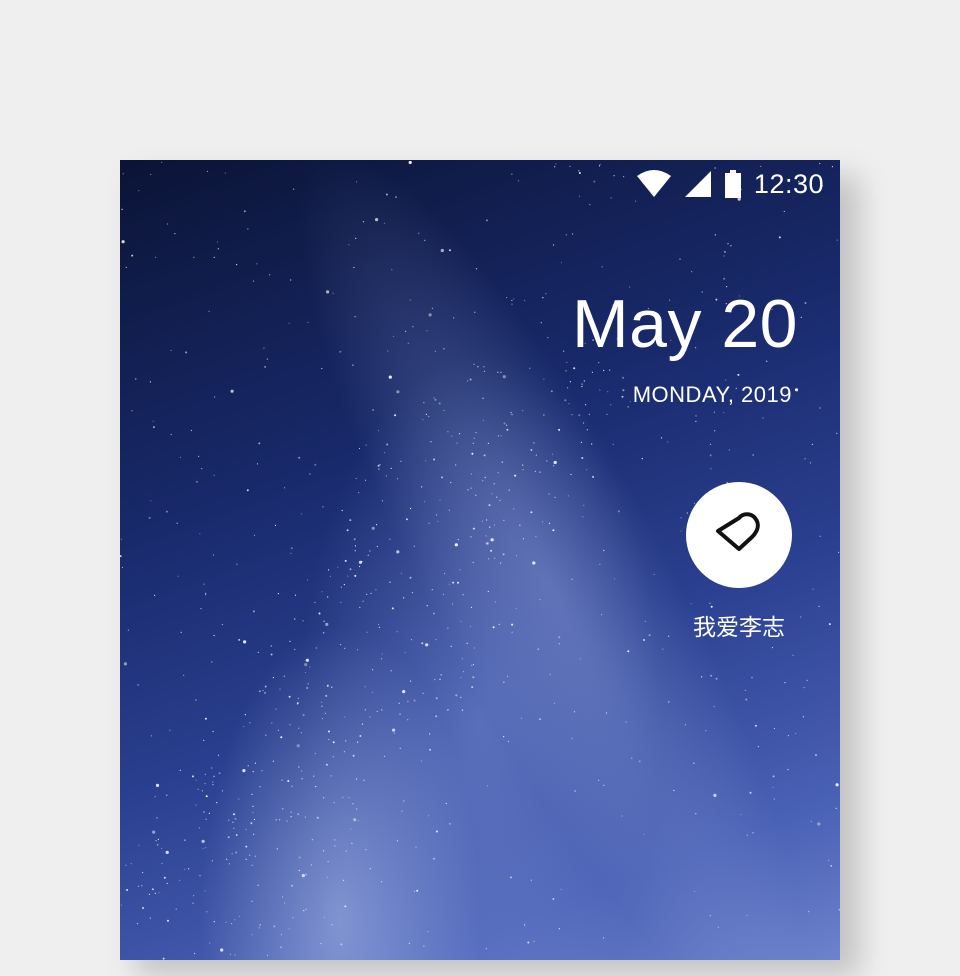  I want to click on lockscreen-weekday-year: MONDAY, 2019, so click(712, 394).